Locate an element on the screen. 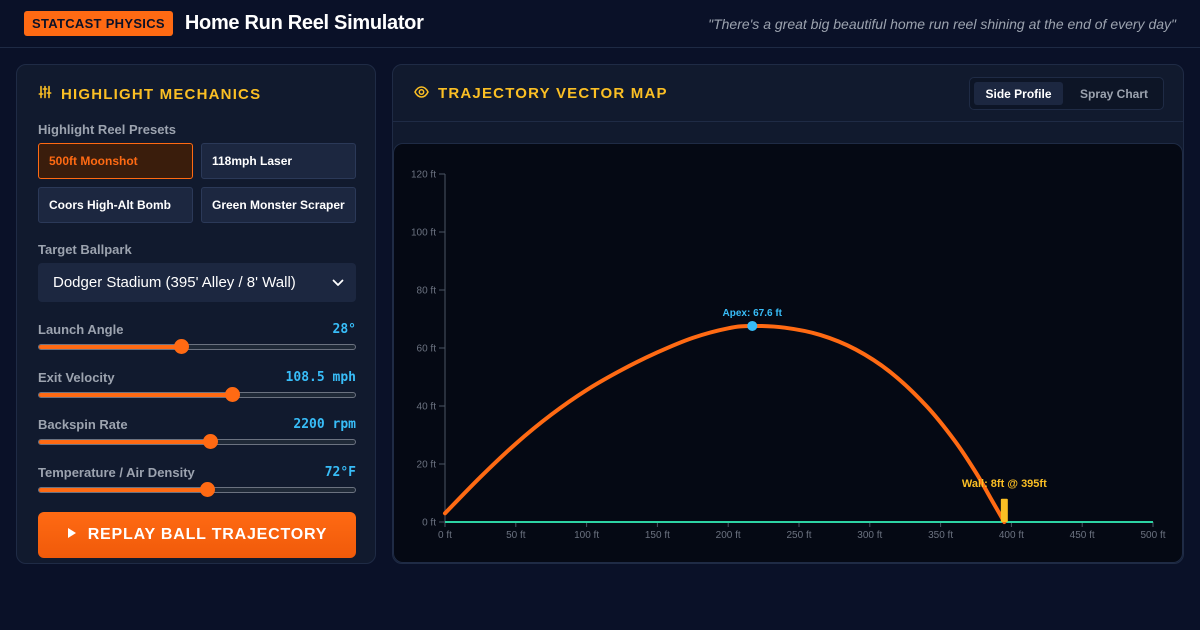 The height and width of the screenshot is (630, 1200). backspin-rate-label: Backspin Rate is located at coordinates (83, 424).